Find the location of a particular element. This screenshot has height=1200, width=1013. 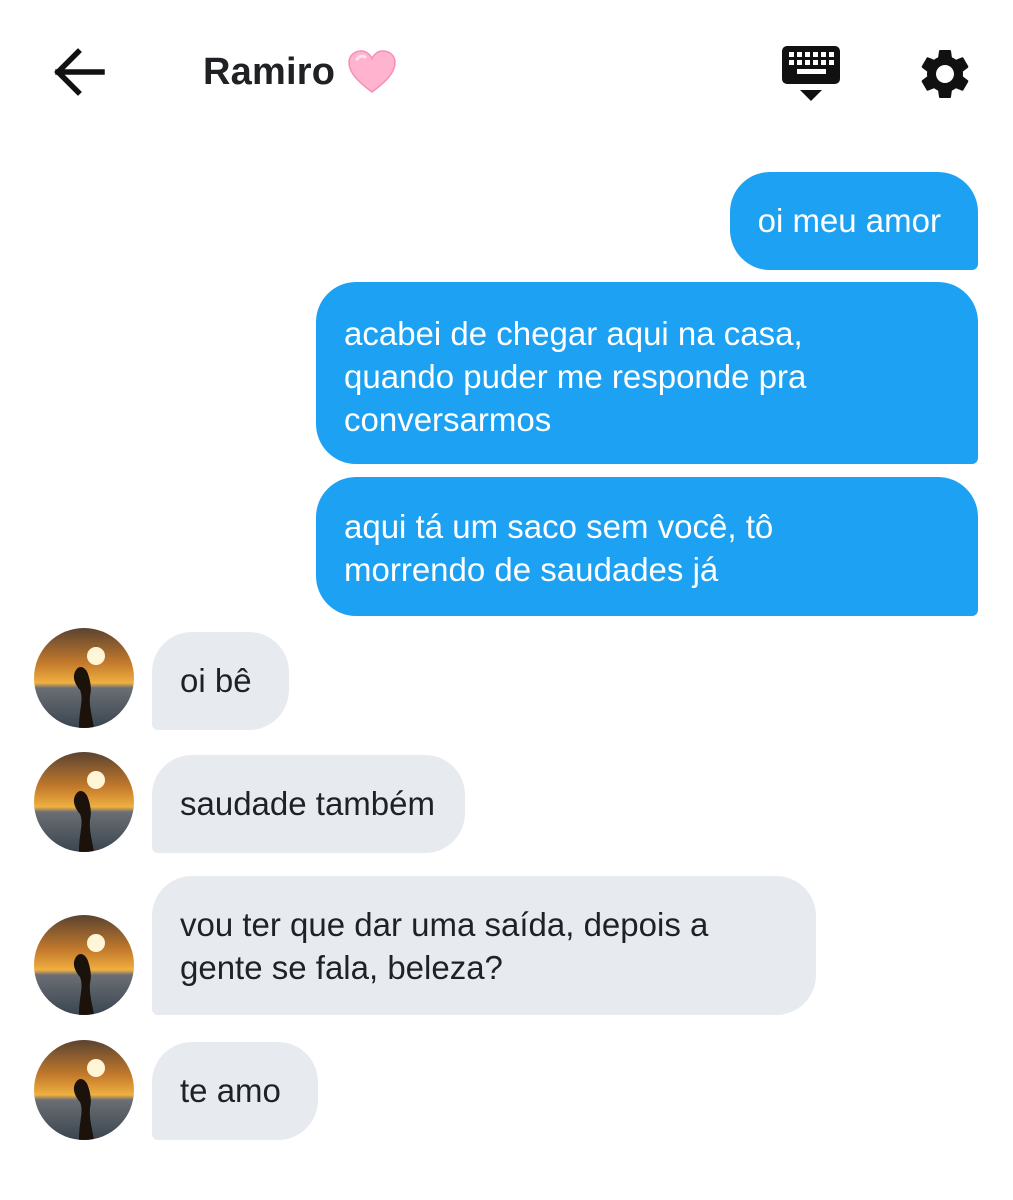

keyboard-toggle-button is located at coordinates (811, 74).